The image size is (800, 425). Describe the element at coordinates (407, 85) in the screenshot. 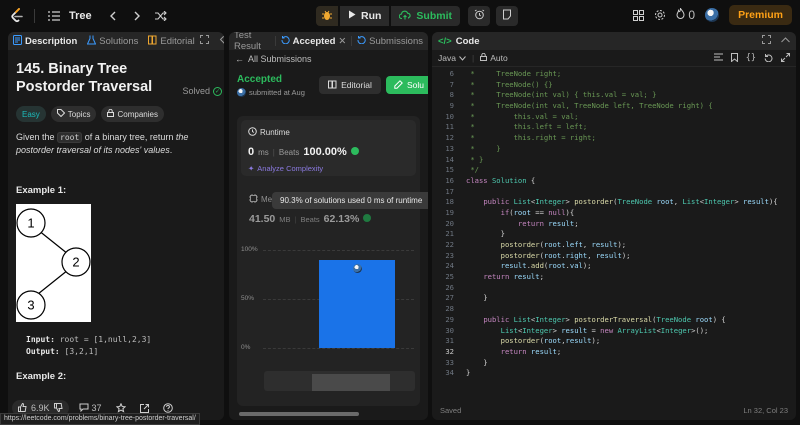

I see `post-solution-button: Solu` at that location.